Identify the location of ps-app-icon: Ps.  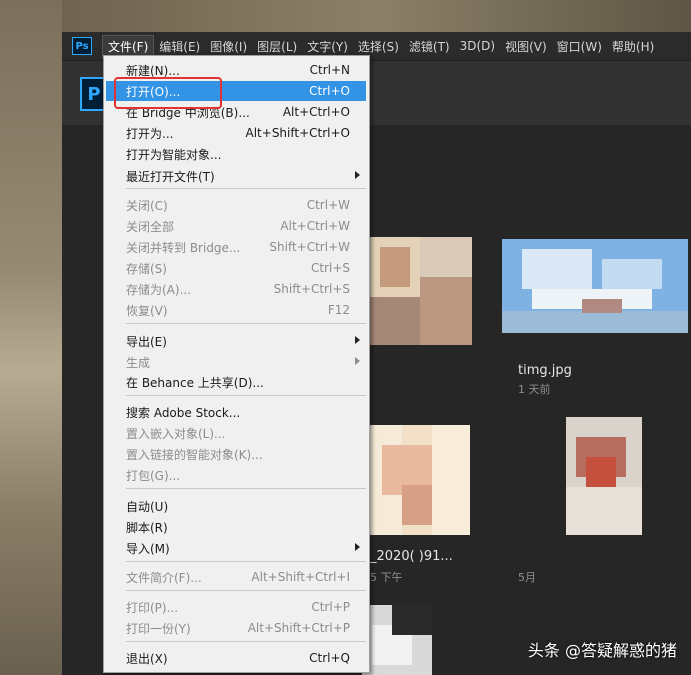
(82, 46).